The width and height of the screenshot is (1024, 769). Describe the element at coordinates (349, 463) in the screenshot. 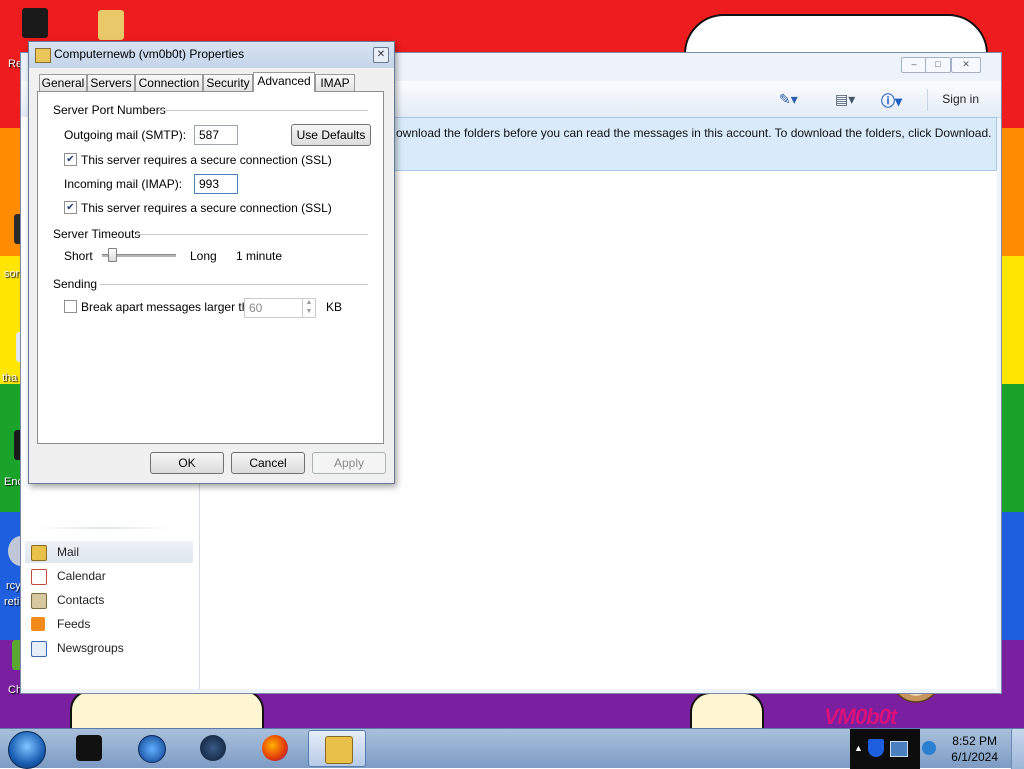

I see `apply-button: Apply` at that location.